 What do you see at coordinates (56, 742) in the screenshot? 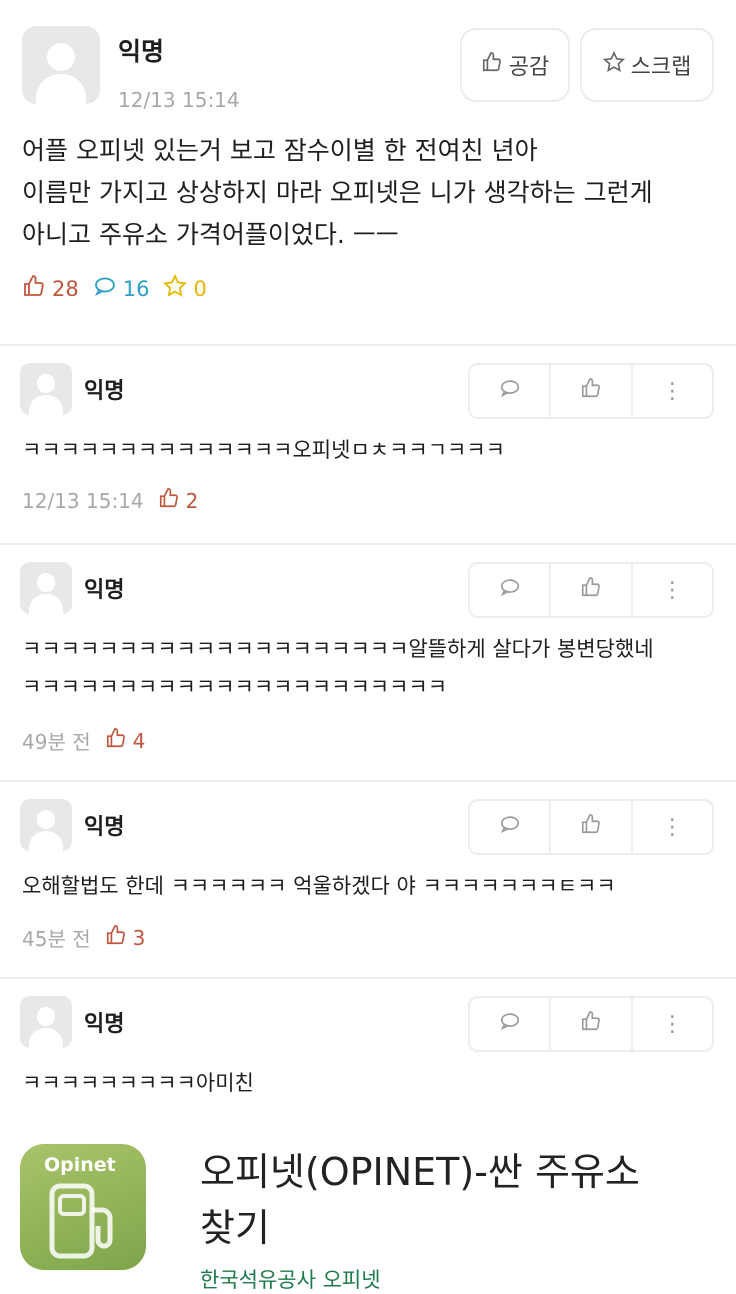
I see `comment-time: 49분 전` at bounding box center [56, 742].